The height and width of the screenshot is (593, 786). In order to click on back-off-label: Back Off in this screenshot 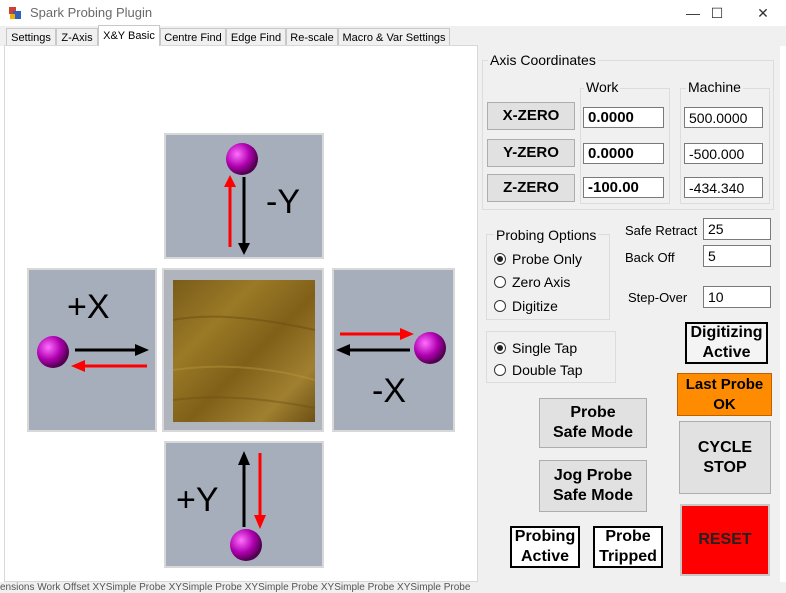, I will do `click(650, 257)`.